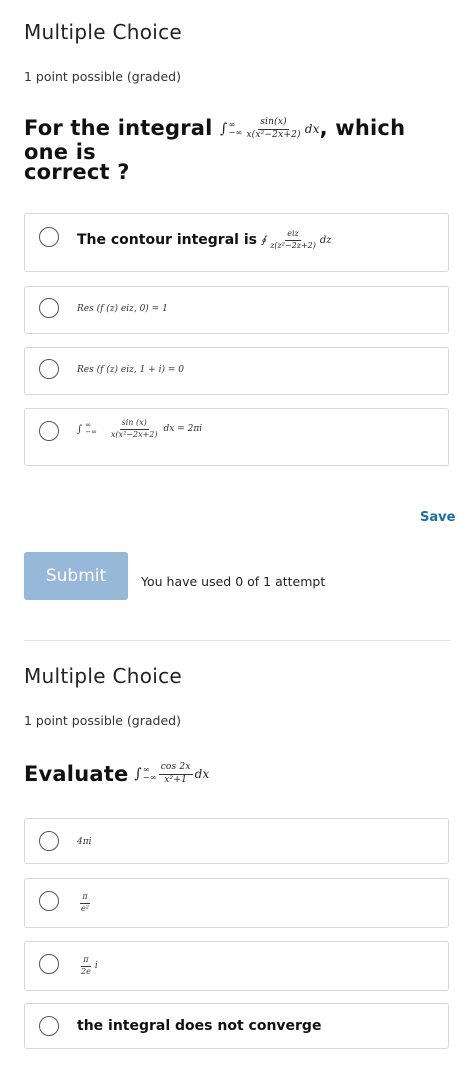  What do you see at coordinates (437, 517) in the screenshot?
I see `save-link: Save` at bounding box center [437, 517].